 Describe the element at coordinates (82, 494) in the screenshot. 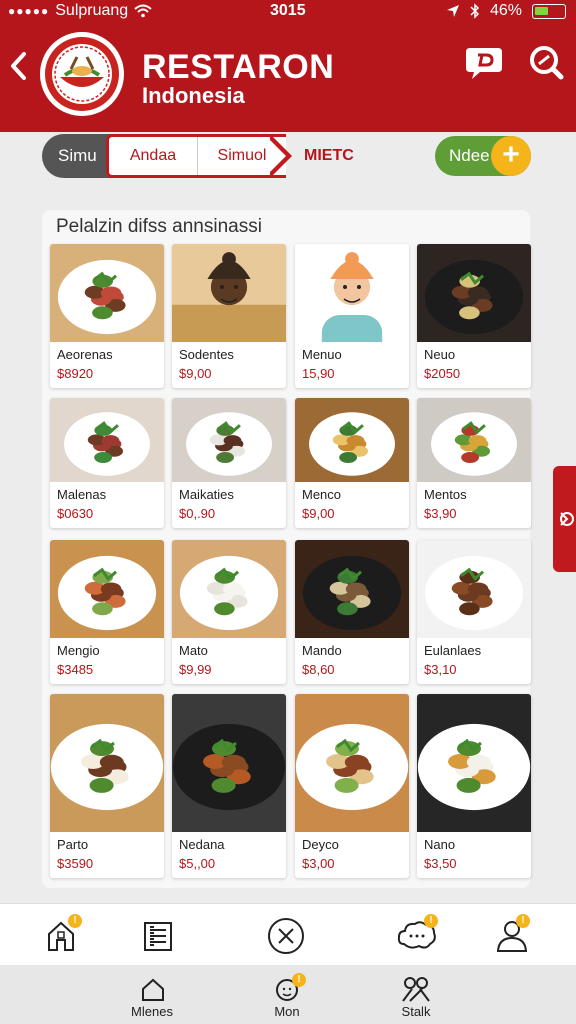

I see `menu-item-name: Malenas` at that location.